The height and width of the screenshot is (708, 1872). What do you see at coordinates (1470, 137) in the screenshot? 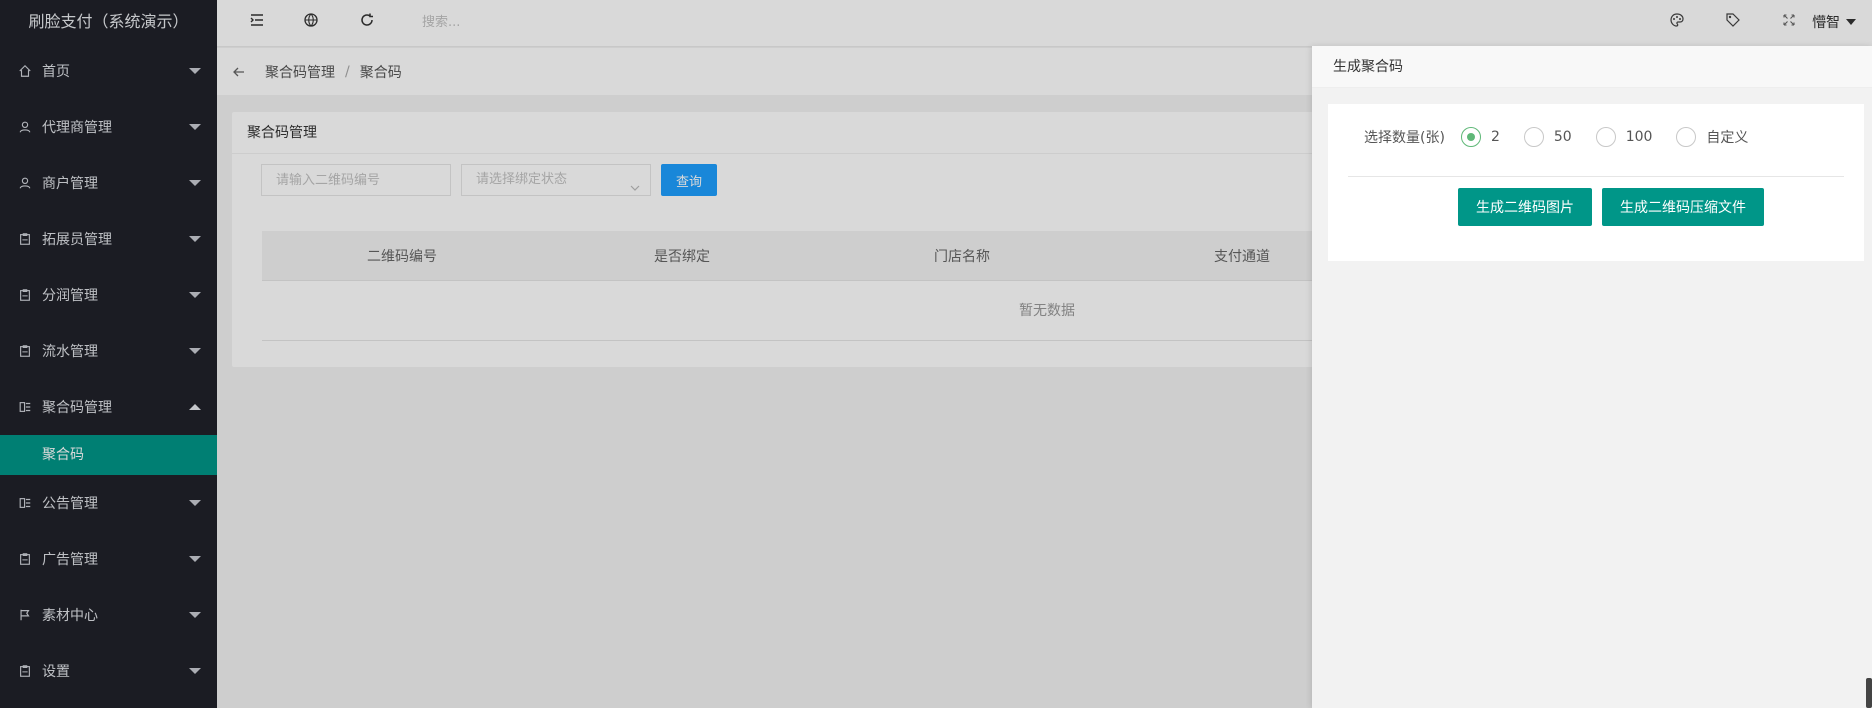
I see `radio-checked-icon` at bounding box center [1470, 137].